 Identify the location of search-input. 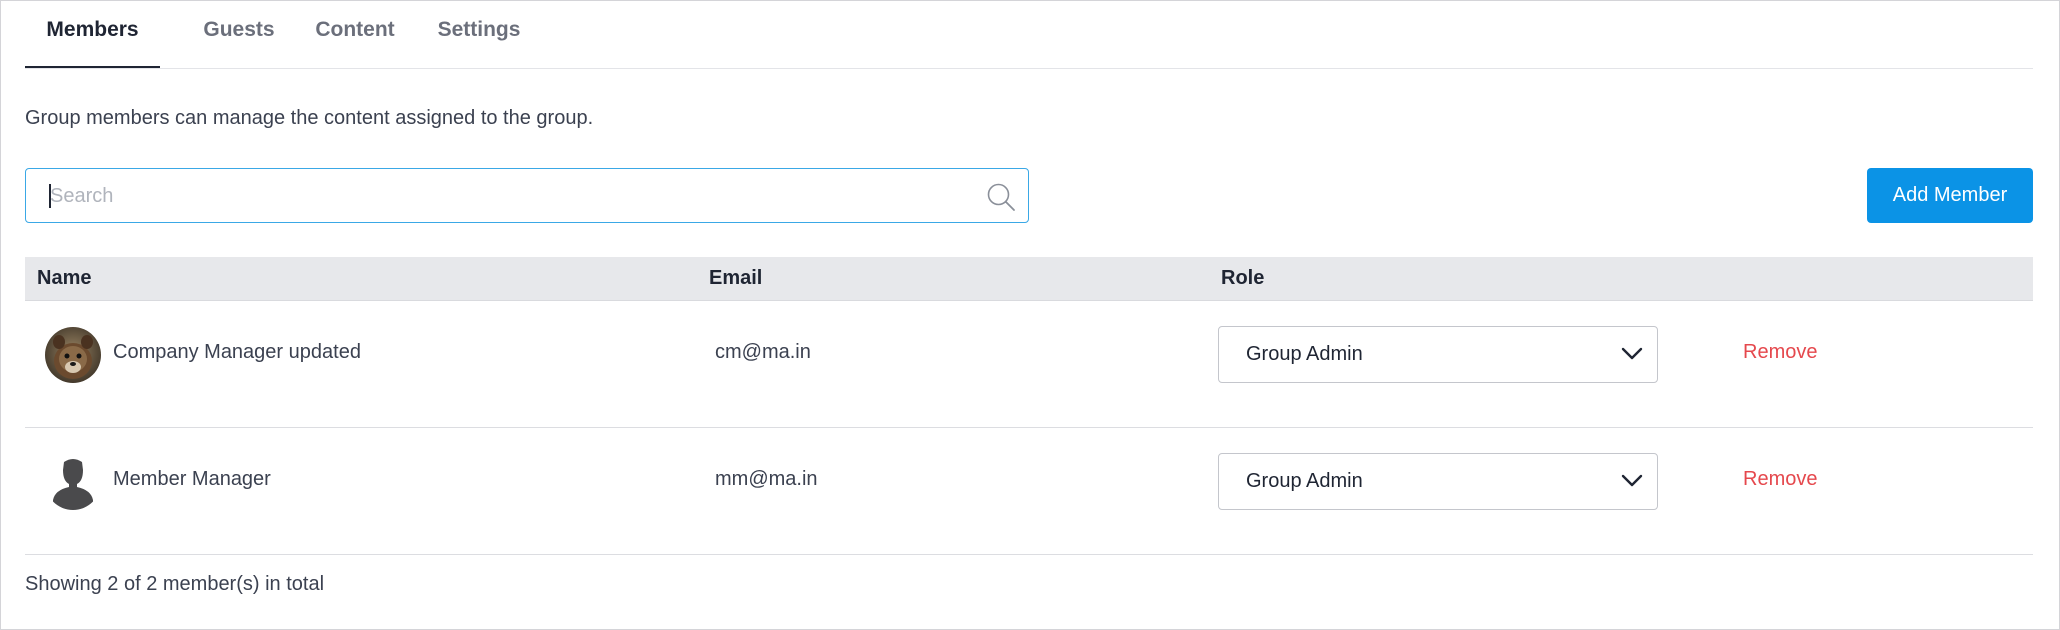
(515, 196).